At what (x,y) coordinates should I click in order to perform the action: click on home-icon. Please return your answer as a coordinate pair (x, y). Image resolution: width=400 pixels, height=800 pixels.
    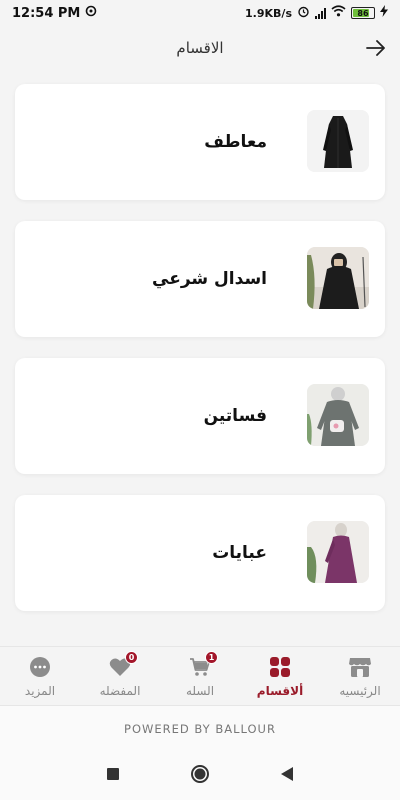
    Looking at the image, I should click on (200, 776).